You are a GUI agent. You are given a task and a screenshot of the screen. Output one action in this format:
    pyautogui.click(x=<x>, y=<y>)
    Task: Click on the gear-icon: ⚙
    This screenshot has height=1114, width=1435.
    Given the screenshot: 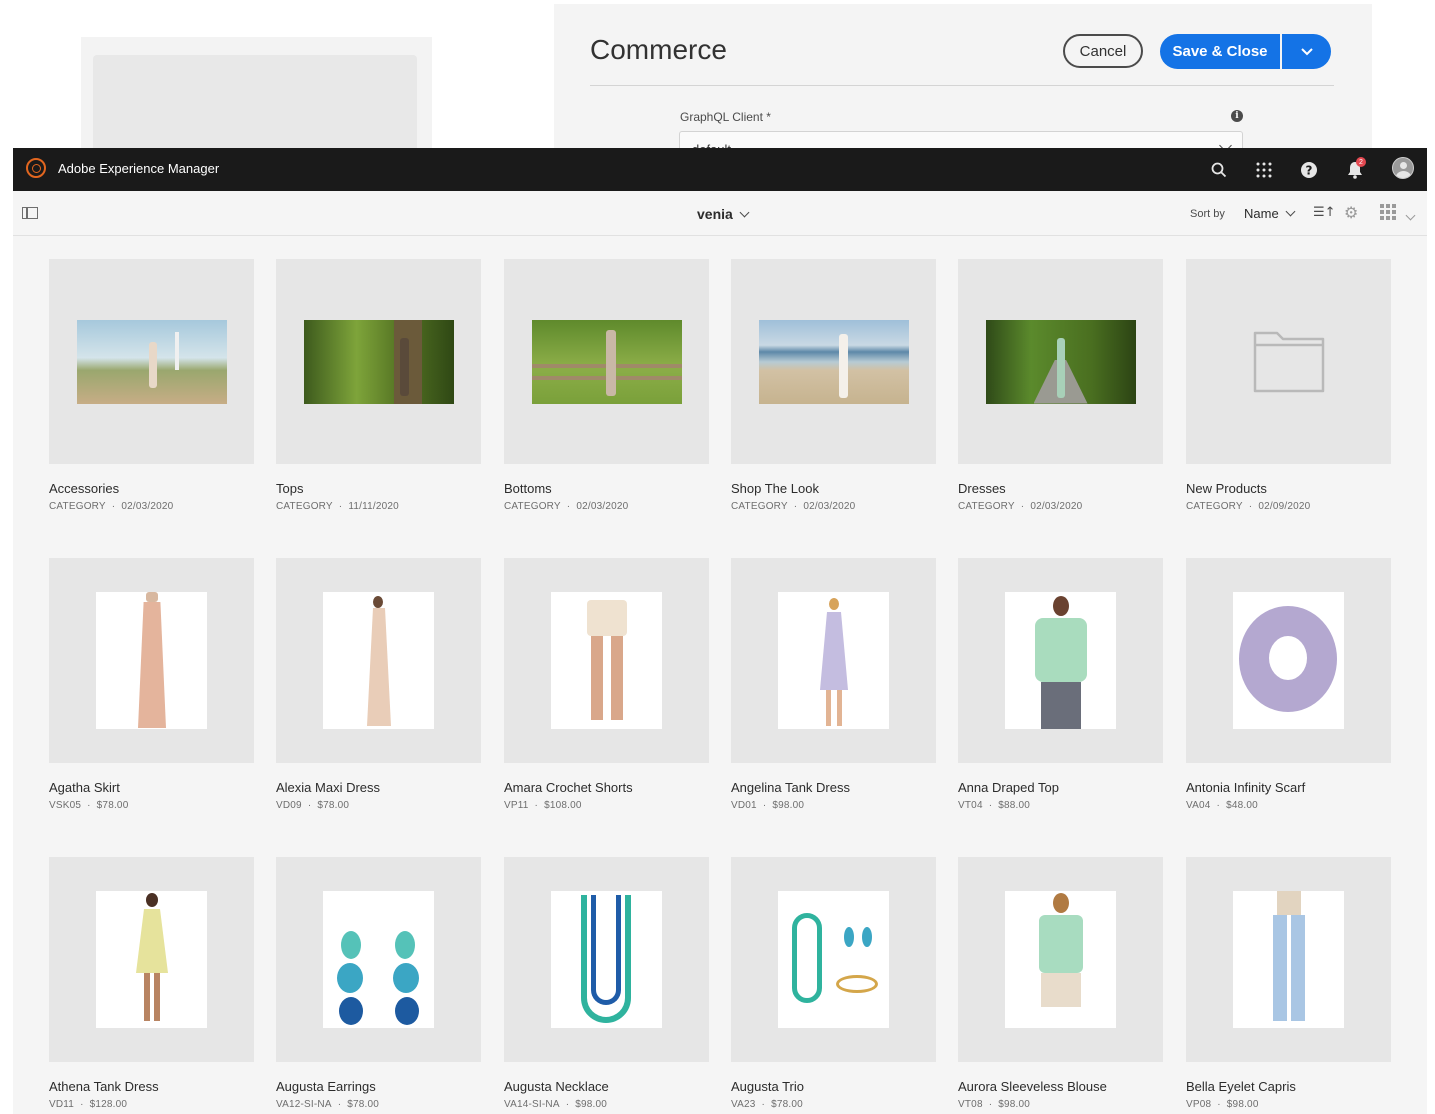 What is the action you would take?
    pyautogui.click(x=1351, y=212)
    